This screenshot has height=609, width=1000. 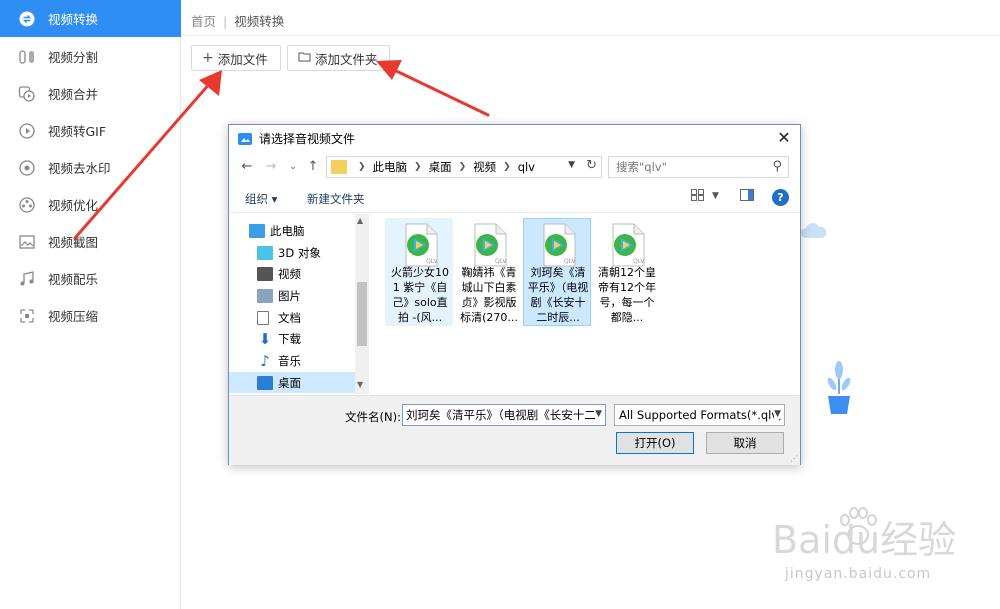 I want to click on scroll-down-icon: ▼, so click(x=360, y=384).